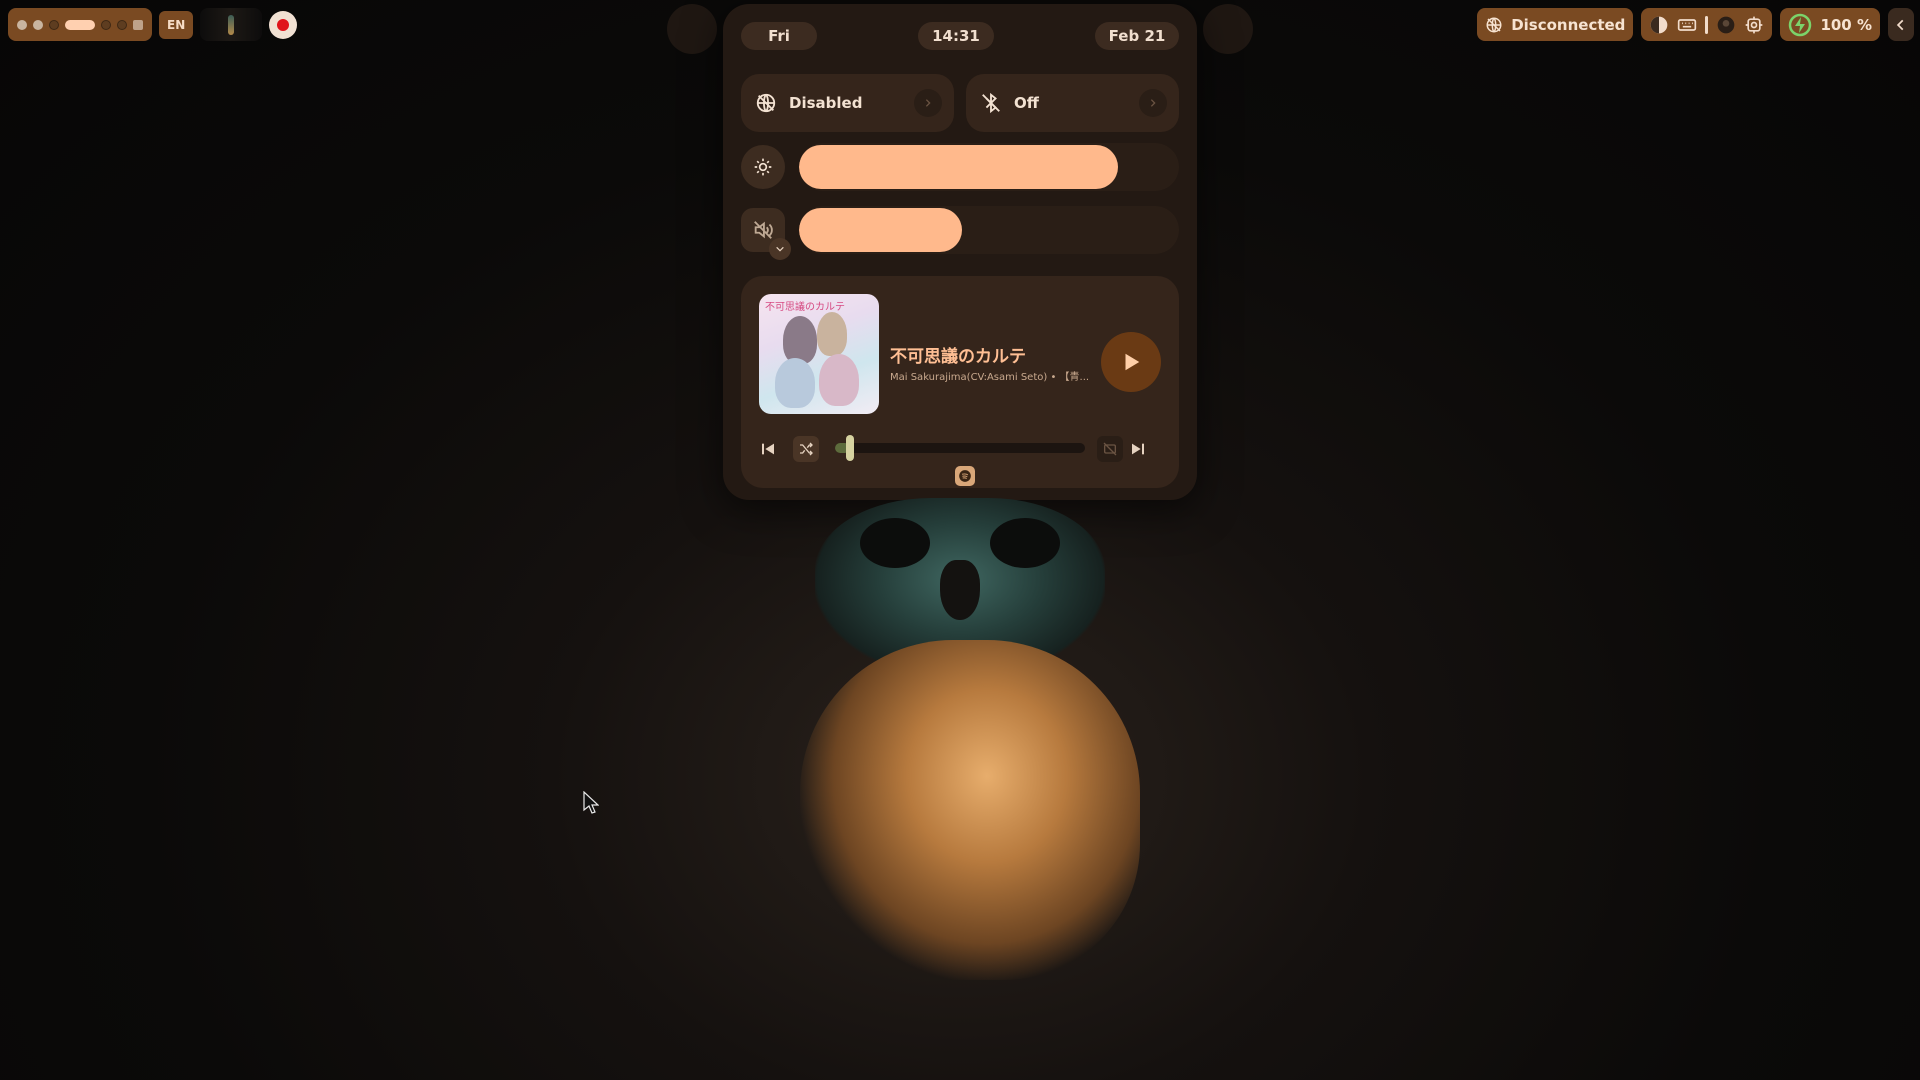 The image size is (1920, 1080). I want to click on collapse-button, so click(1901, 24).